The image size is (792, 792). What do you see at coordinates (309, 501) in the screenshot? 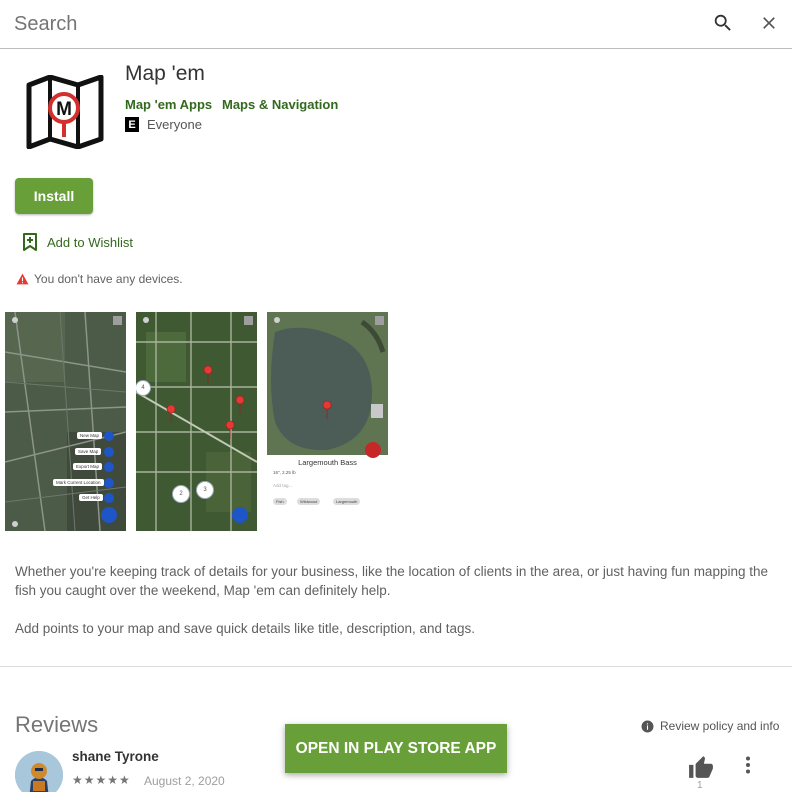
I see `shot3-tag: Wildwood` at bounding box center [309, 501].